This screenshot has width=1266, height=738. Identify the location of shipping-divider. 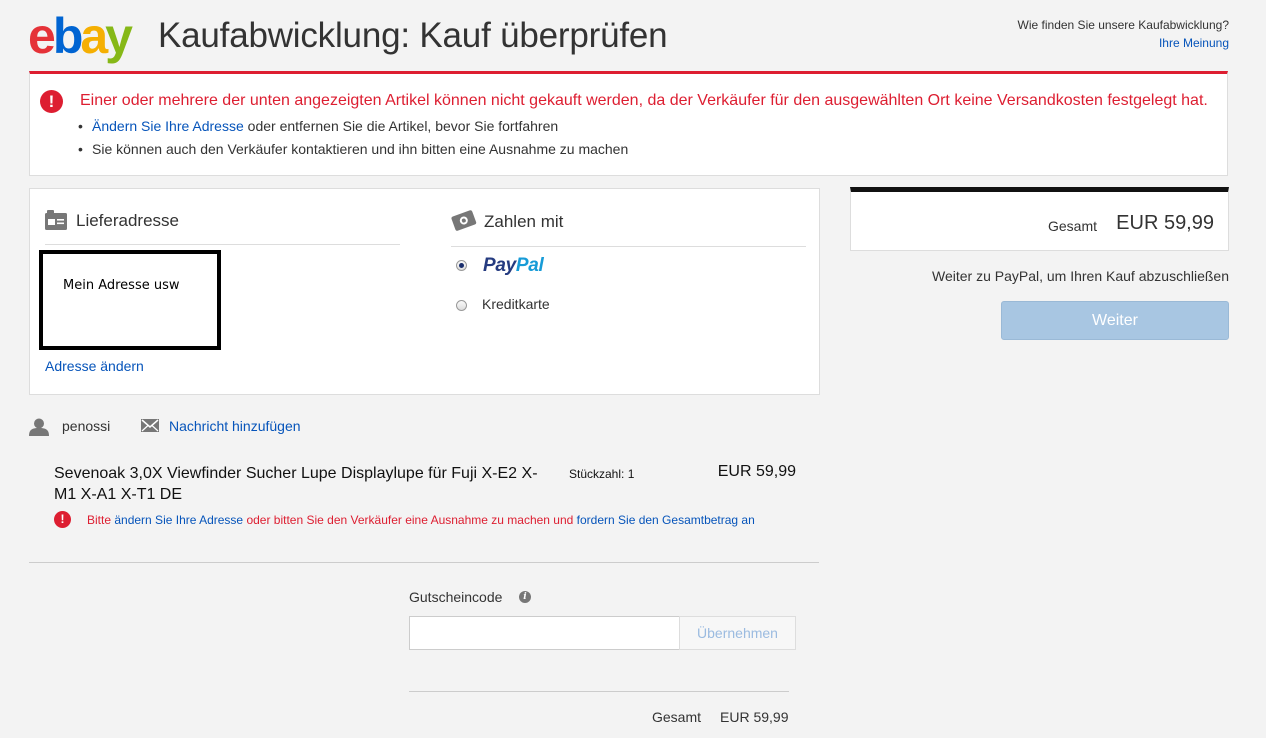
(222, 244).